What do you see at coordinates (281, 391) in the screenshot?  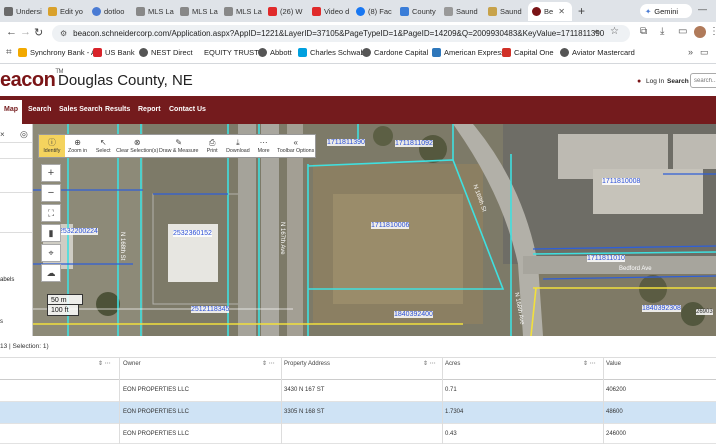 I see `column-divider` at bounding box center [281, 391].